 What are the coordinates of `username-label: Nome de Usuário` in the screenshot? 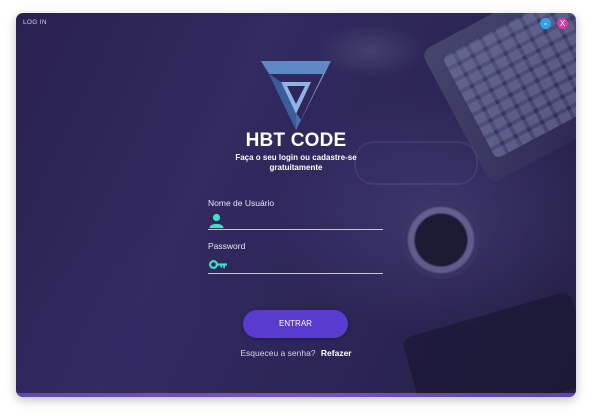 It's located at (241, 203).